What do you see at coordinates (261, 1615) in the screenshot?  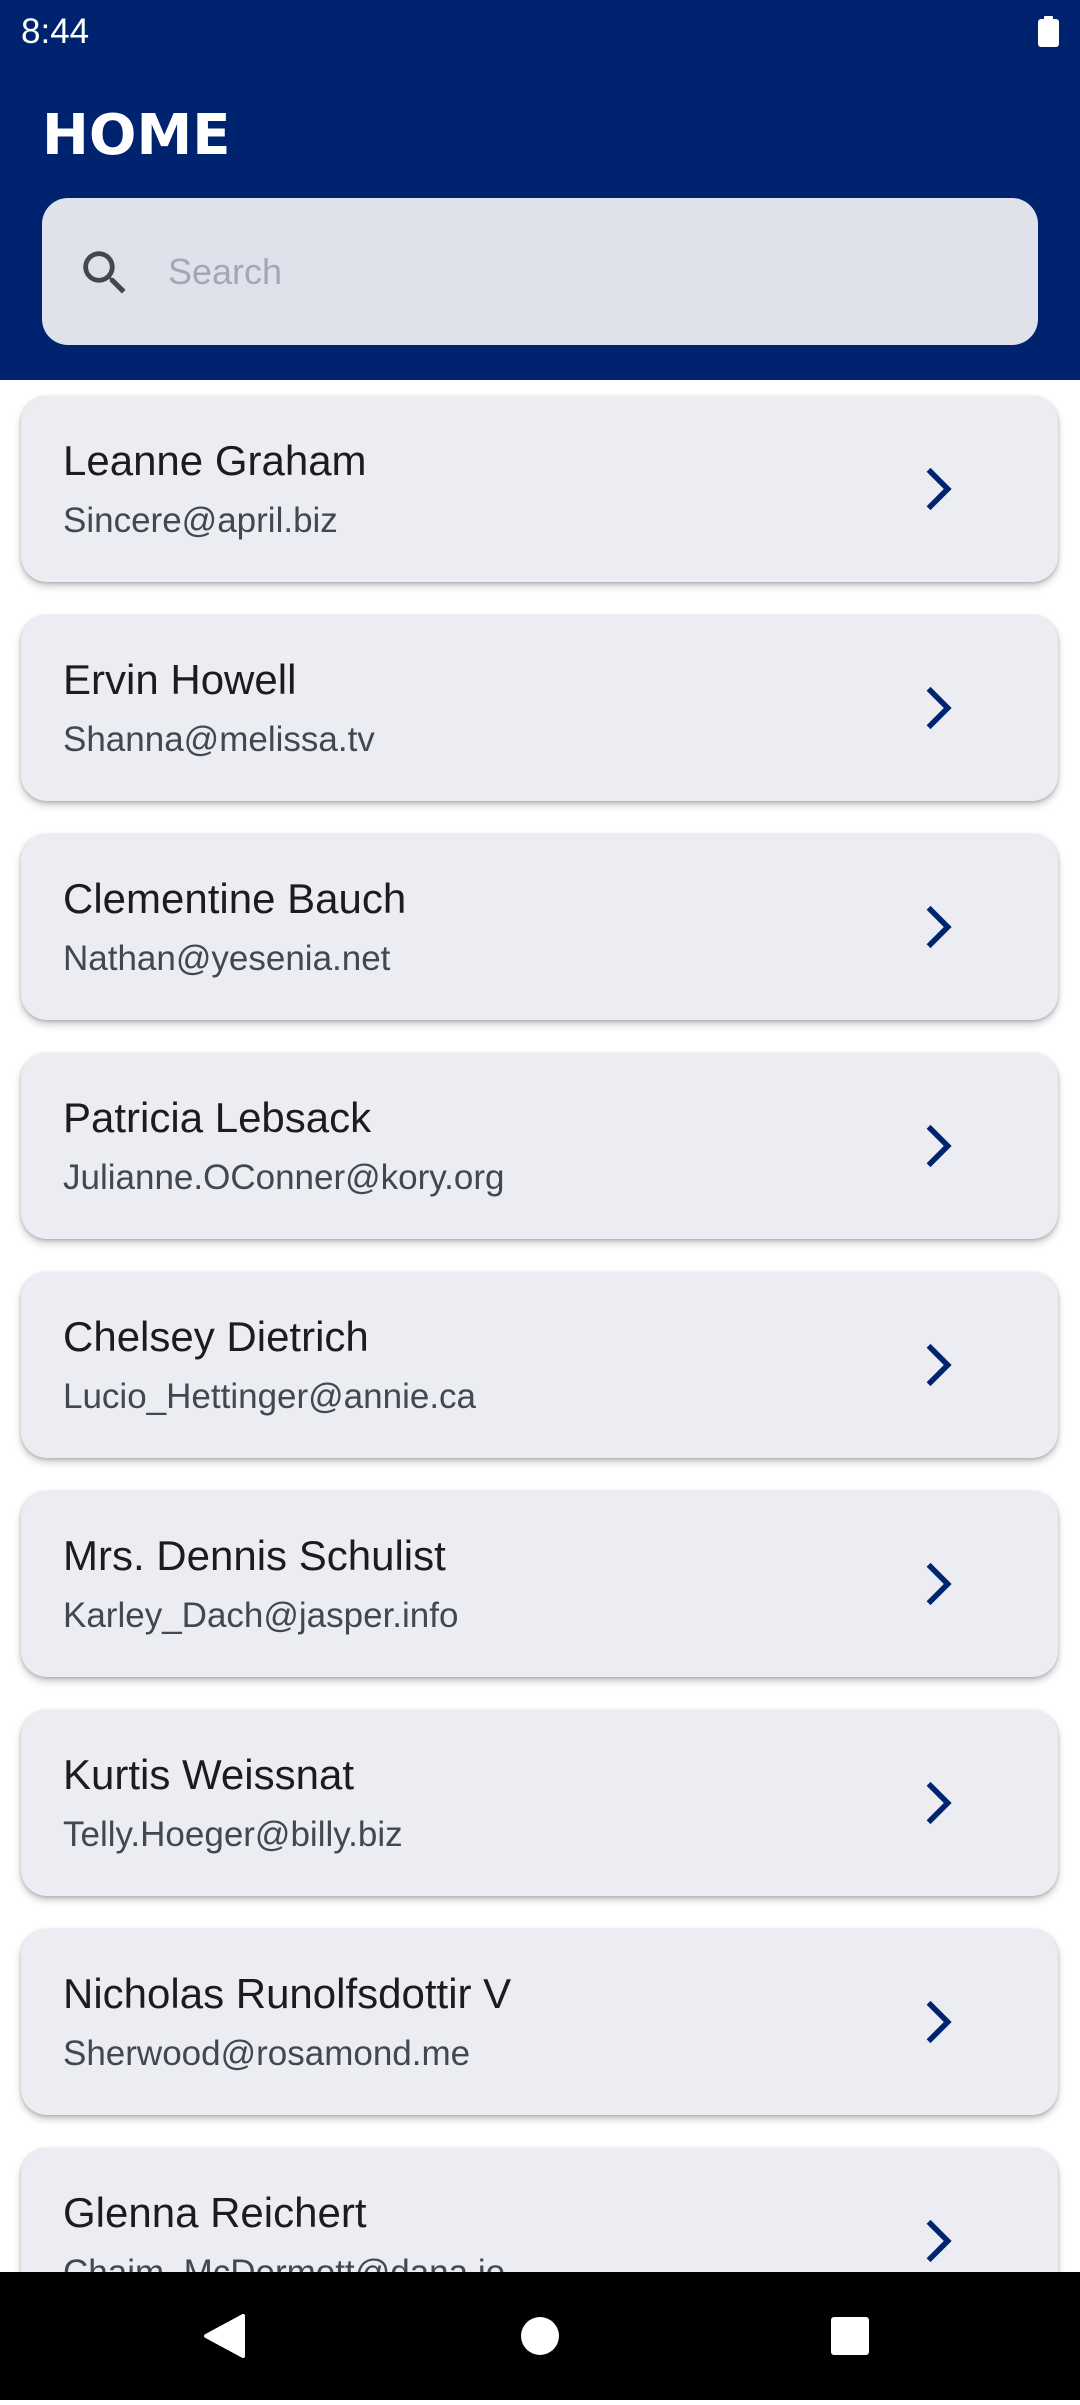 I see `user-email: Karley_Dach@jasper.info` at bounding box center [261, 1615].